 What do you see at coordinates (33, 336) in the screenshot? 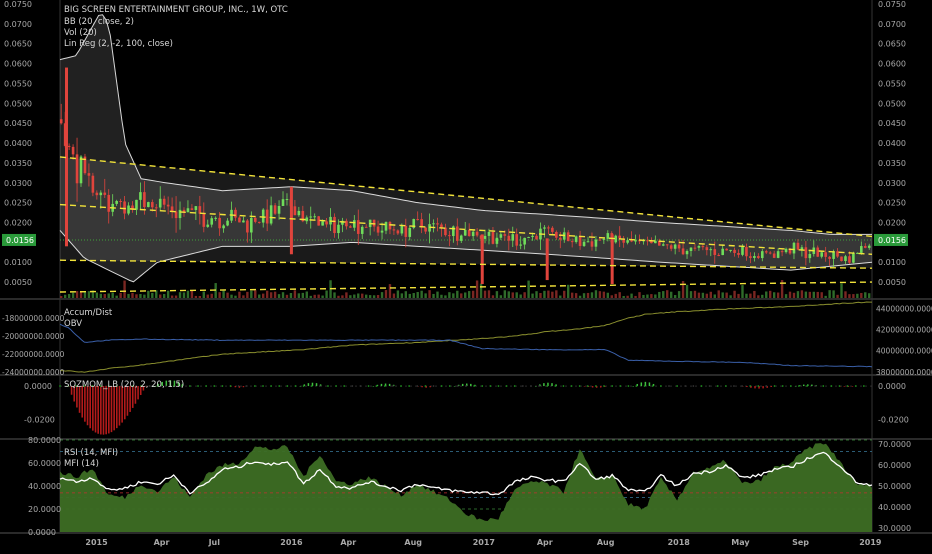
I see `accum-tick-left: -20000000.0000` at bounding box center [33, 336].